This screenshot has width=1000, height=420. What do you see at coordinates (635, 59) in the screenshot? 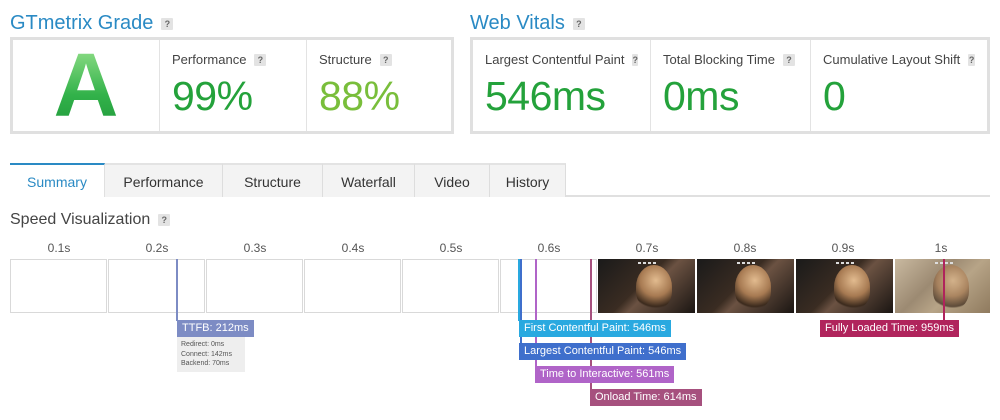
I see `lcp-help-icon: ?` at bounding box center [635, 59].